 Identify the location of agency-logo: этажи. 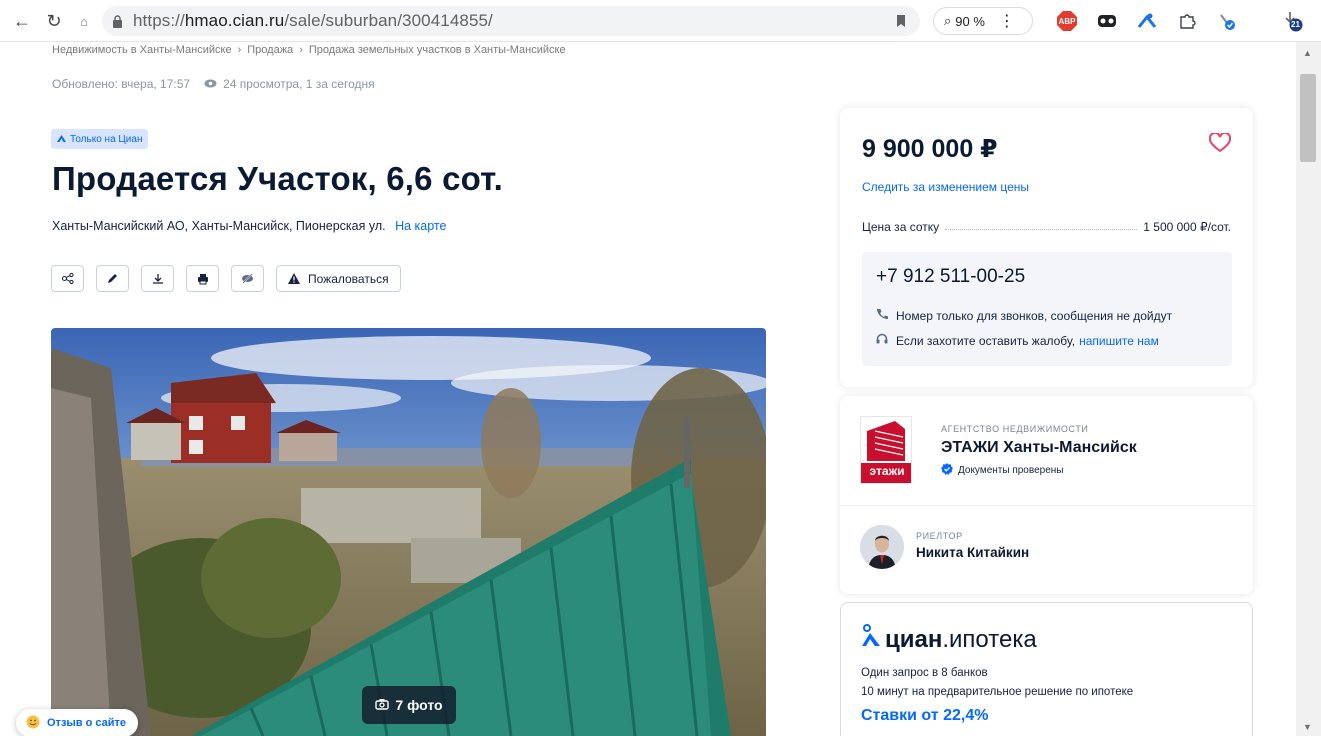
(886, 450).